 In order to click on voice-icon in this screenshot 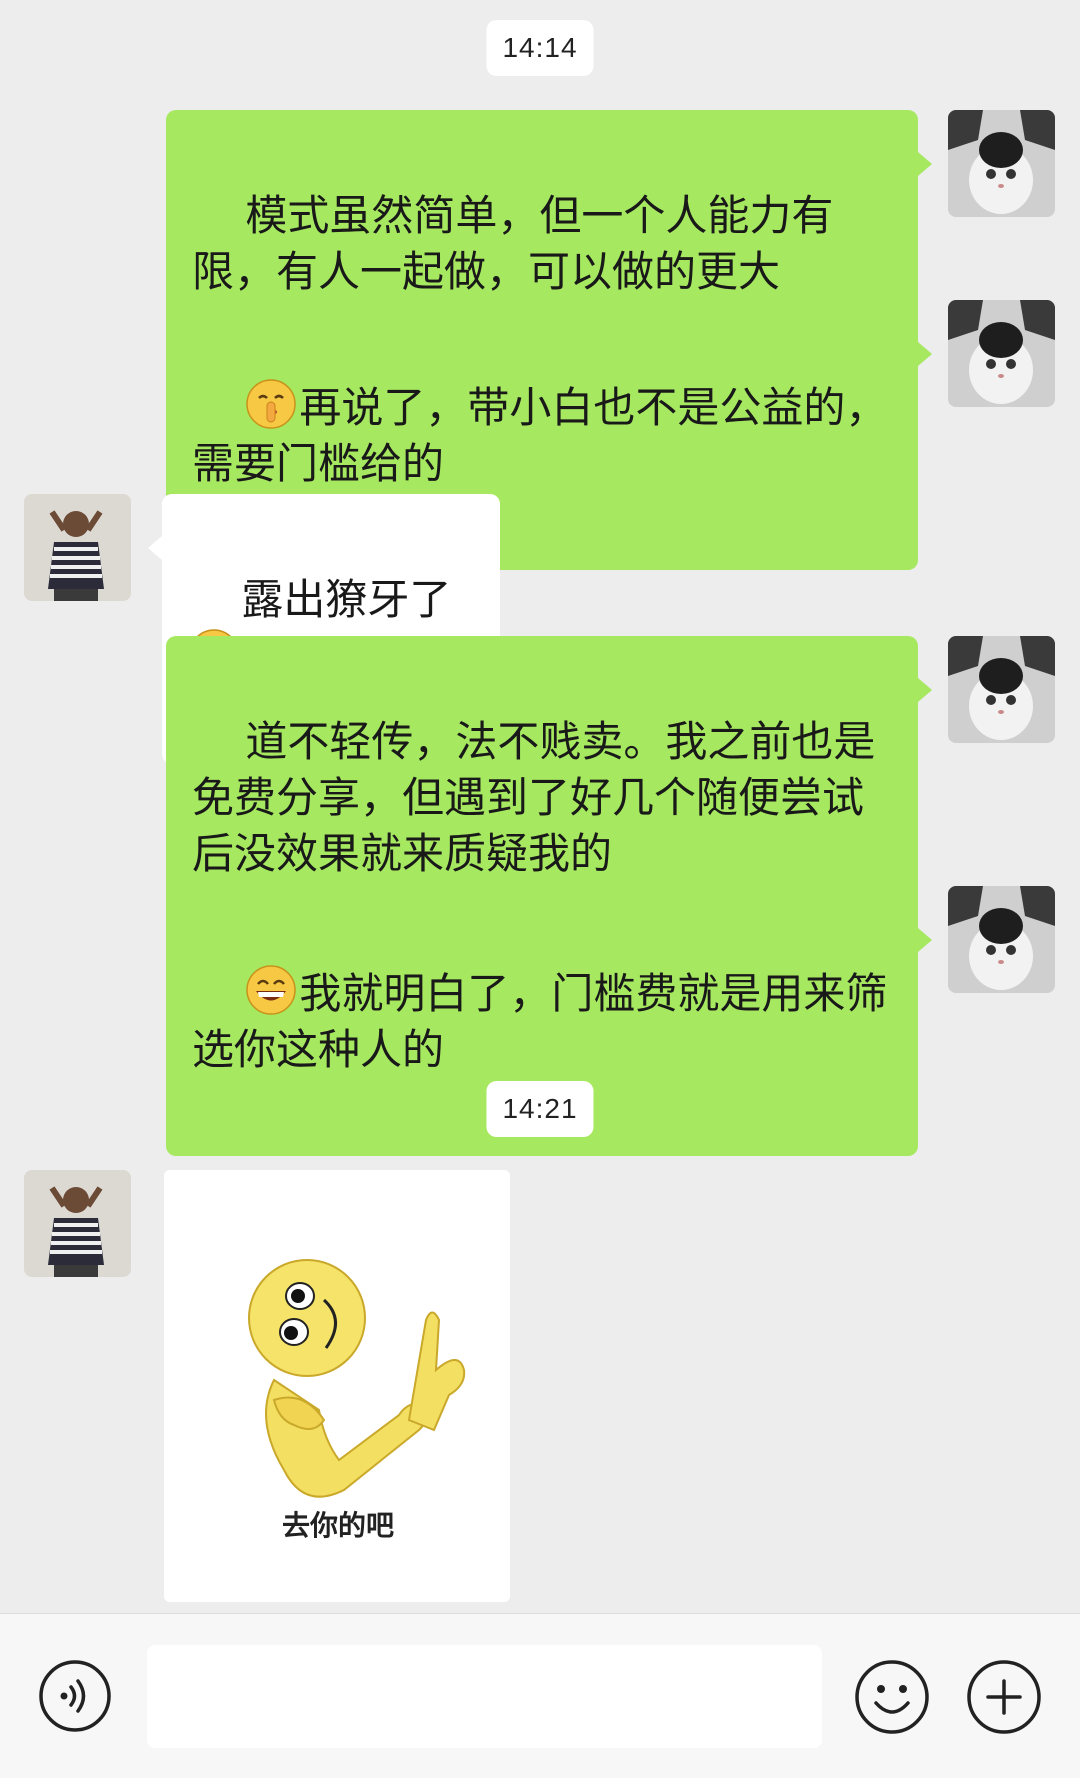, I will do `click(75, 1696)`.